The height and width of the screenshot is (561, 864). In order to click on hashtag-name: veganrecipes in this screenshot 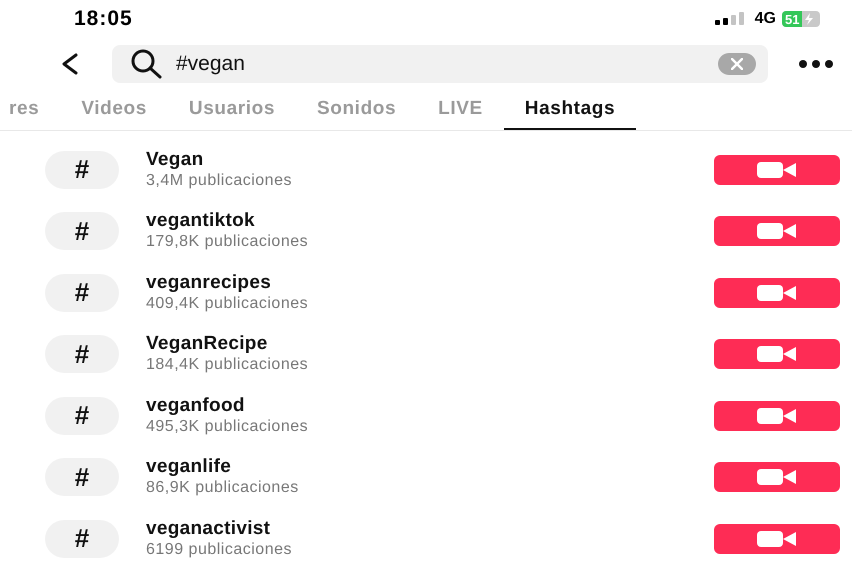, I will do `click(209, 283)`.